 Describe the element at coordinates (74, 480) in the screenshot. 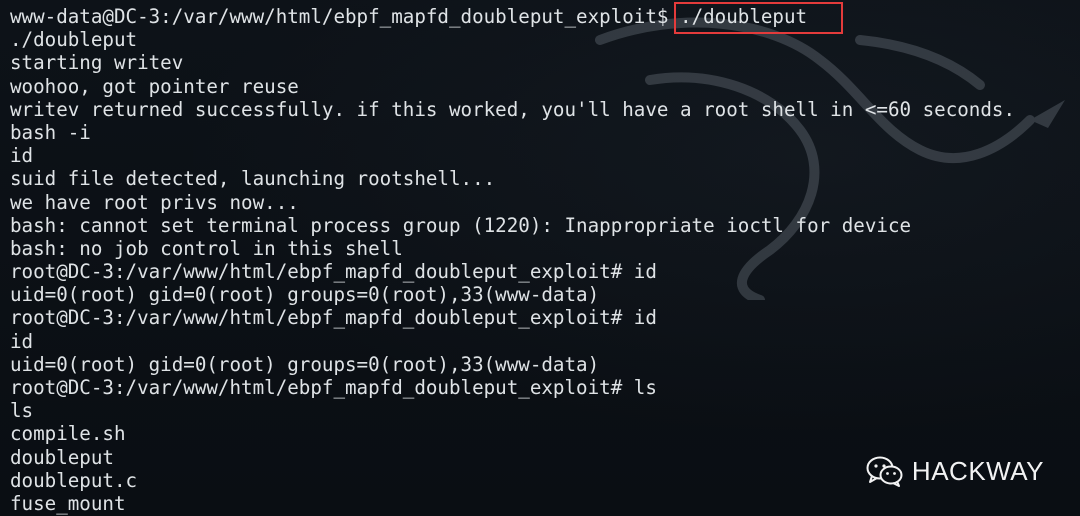

I see `terminal-line: doubleput.c` at that location.